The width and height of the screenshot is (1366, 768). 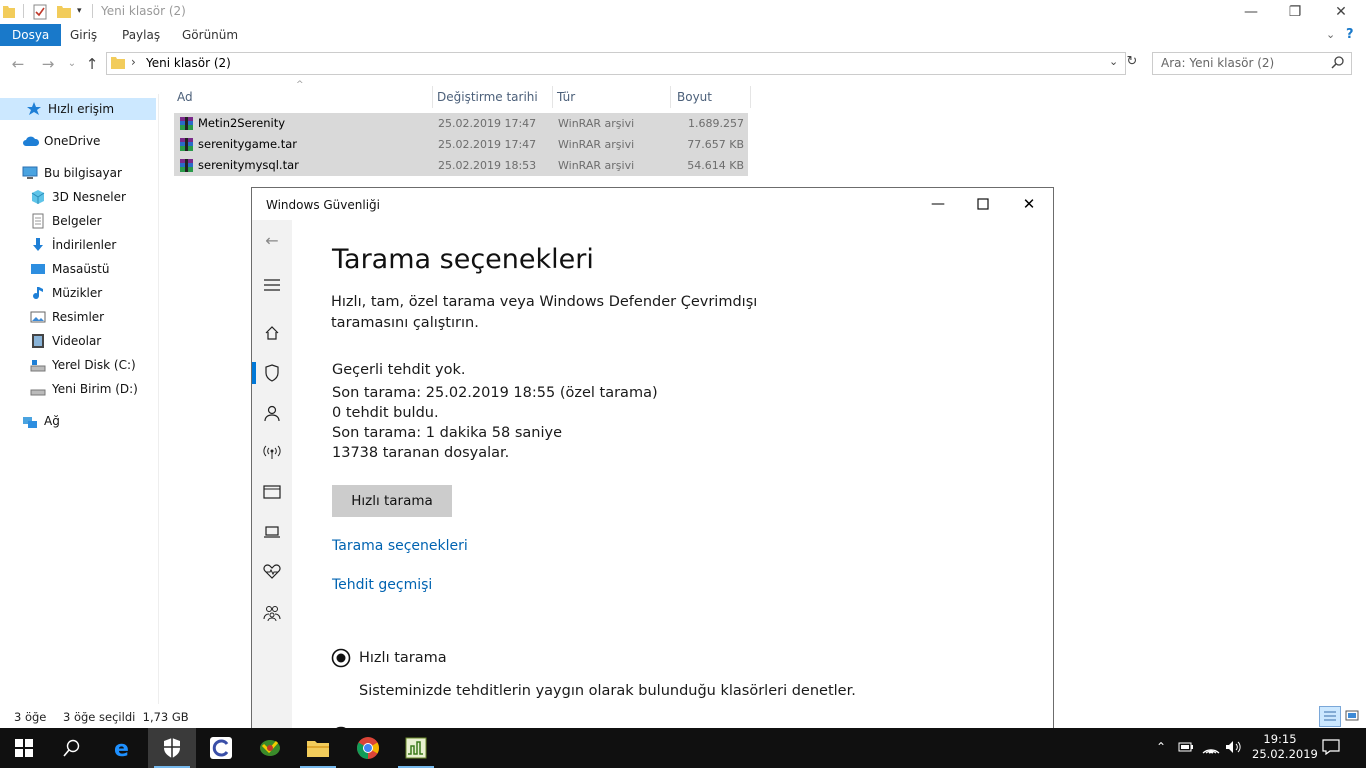 I want to click on task-manager-taskbar-button, so click(x=416, y=748).